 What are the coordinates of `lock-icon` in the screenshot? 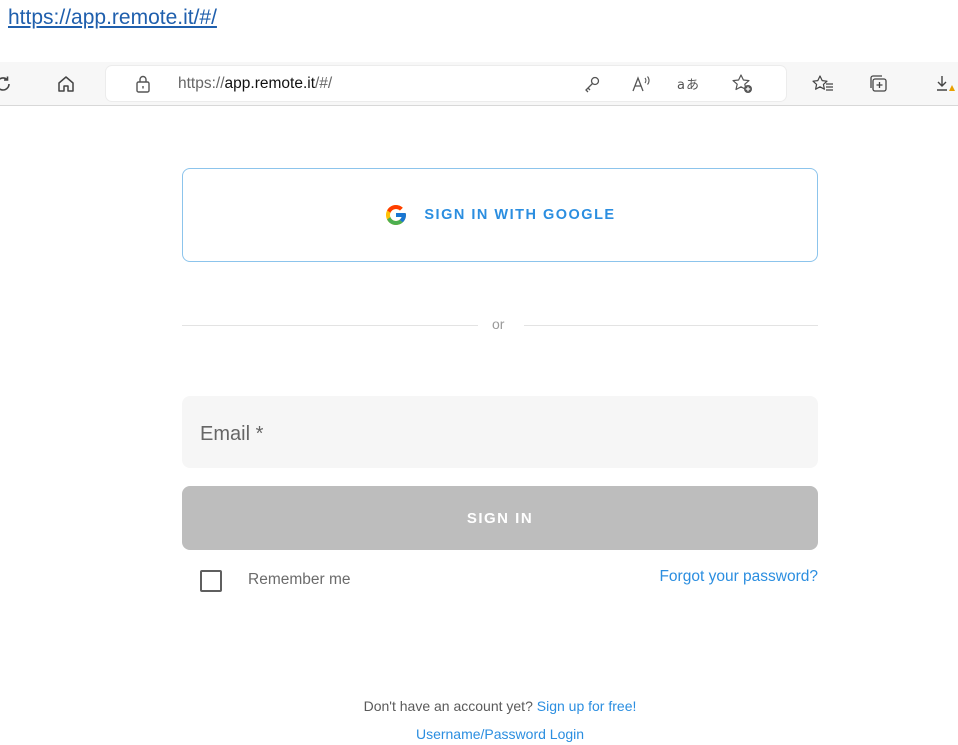 It's located at (143, 84).